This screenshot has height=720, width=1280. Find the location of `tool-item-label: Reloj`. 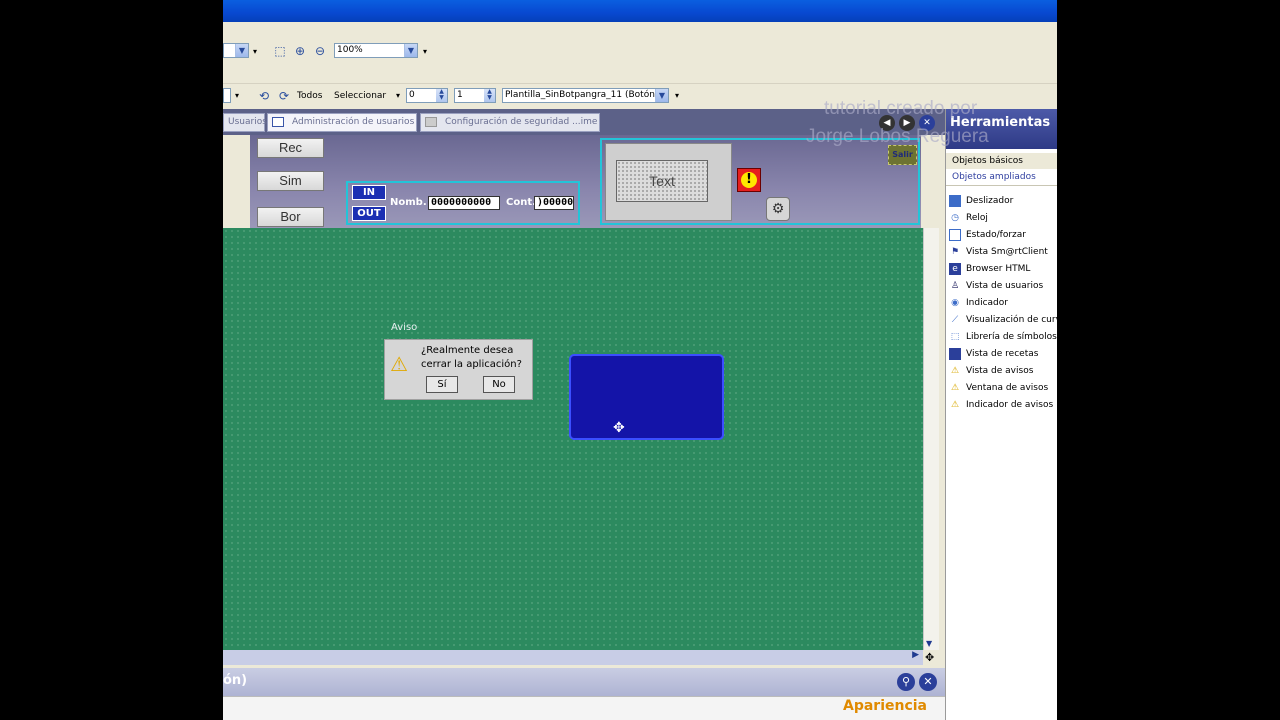

tool-item-label: Reloj is located at coordinates (977, 218).